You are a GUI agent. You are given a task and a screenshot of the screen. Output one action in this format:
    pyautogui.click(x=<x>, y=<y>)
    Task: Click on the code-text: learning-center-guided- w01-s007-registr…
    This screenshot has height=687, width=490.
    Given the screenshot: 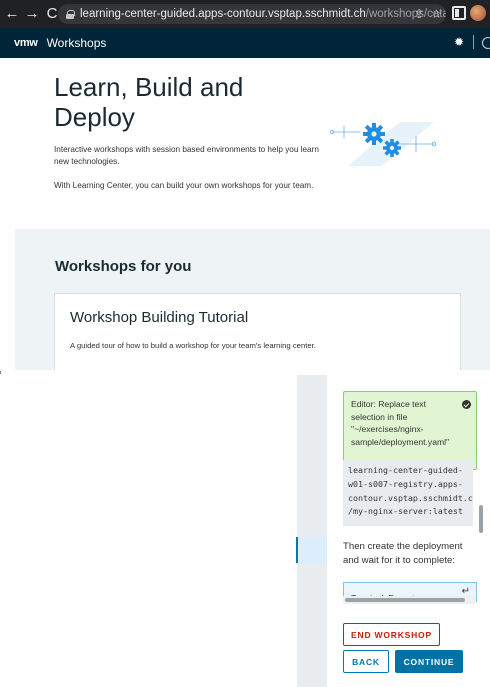 What is the action you would take?
    pyautogui.click(x=410, y=491)
    